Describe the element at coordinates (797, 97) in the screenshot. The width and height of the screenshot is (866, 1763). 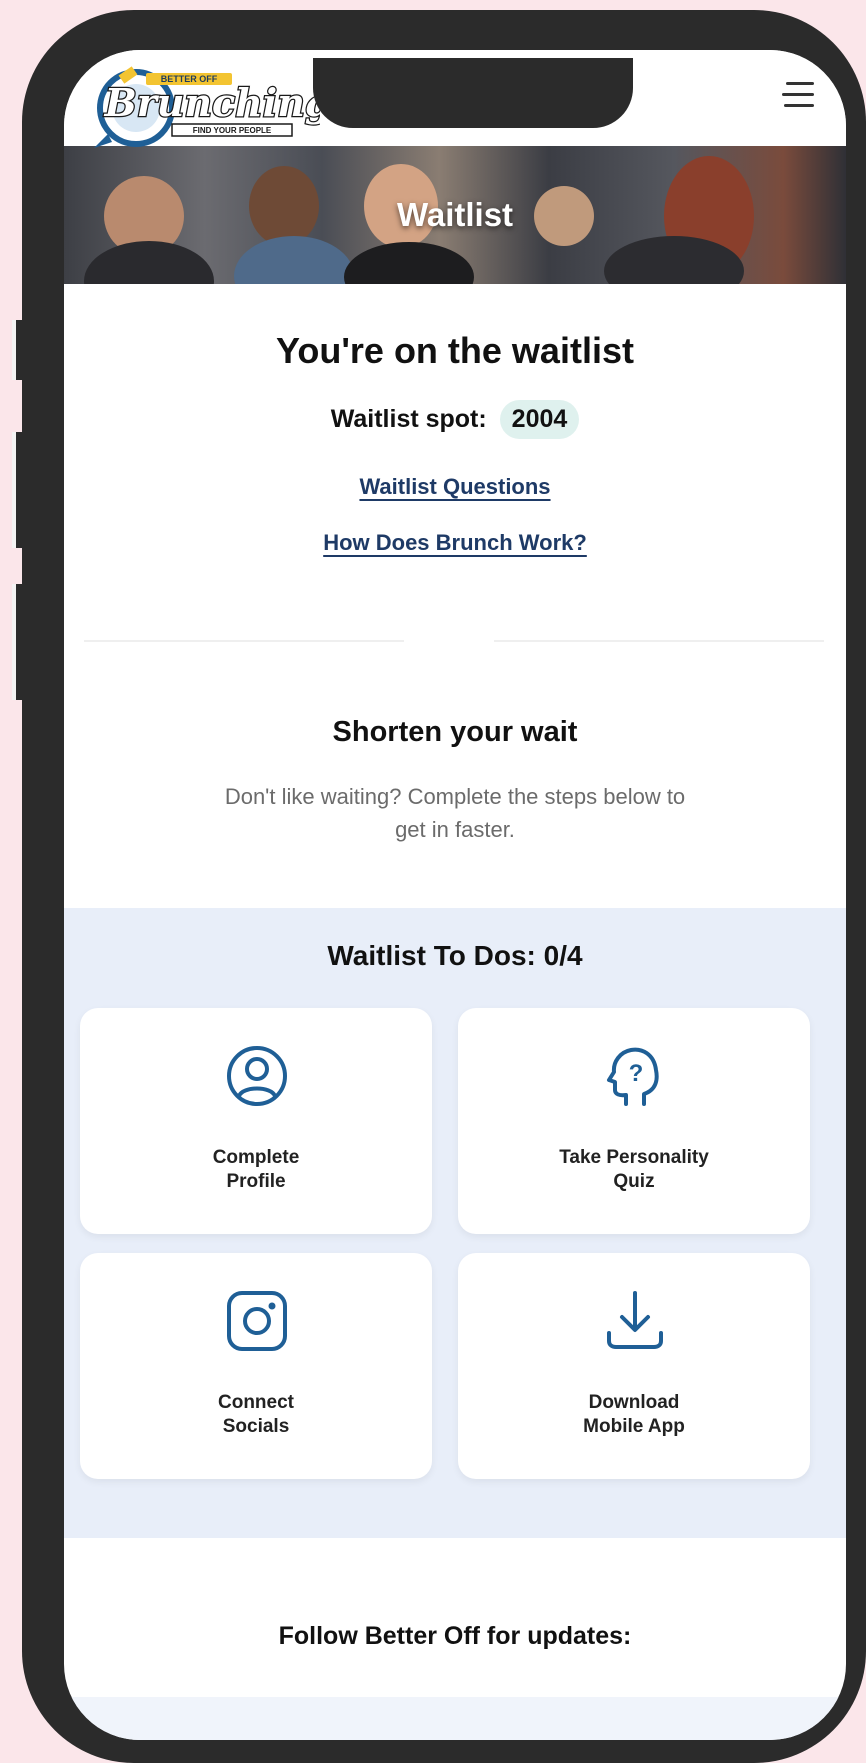
I see `hamburger-menu-icon` at that location.